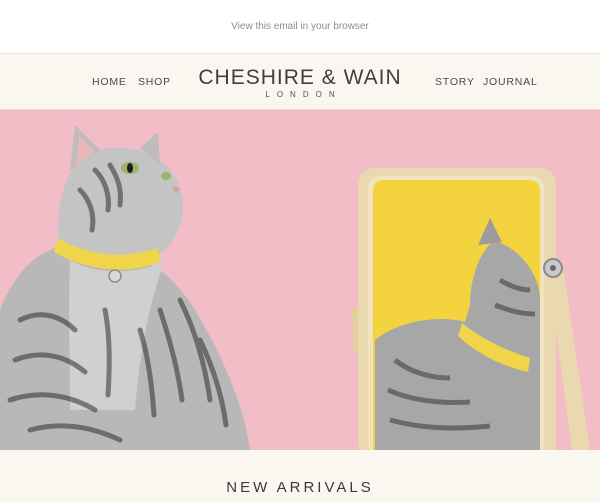 The image size is (600, 502). I want to click on nav-story: STORY, so click(455, 82).